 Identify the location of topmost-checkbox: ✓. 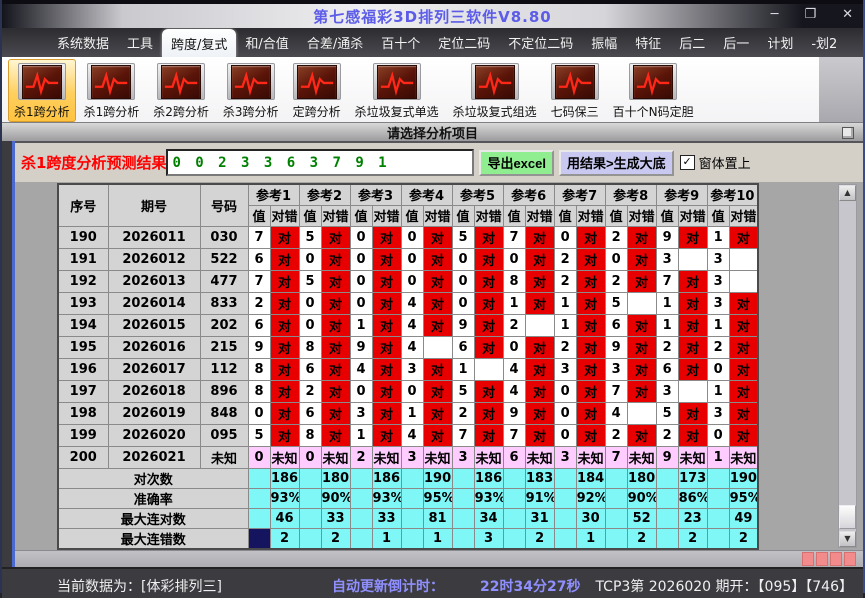
(687, 162).